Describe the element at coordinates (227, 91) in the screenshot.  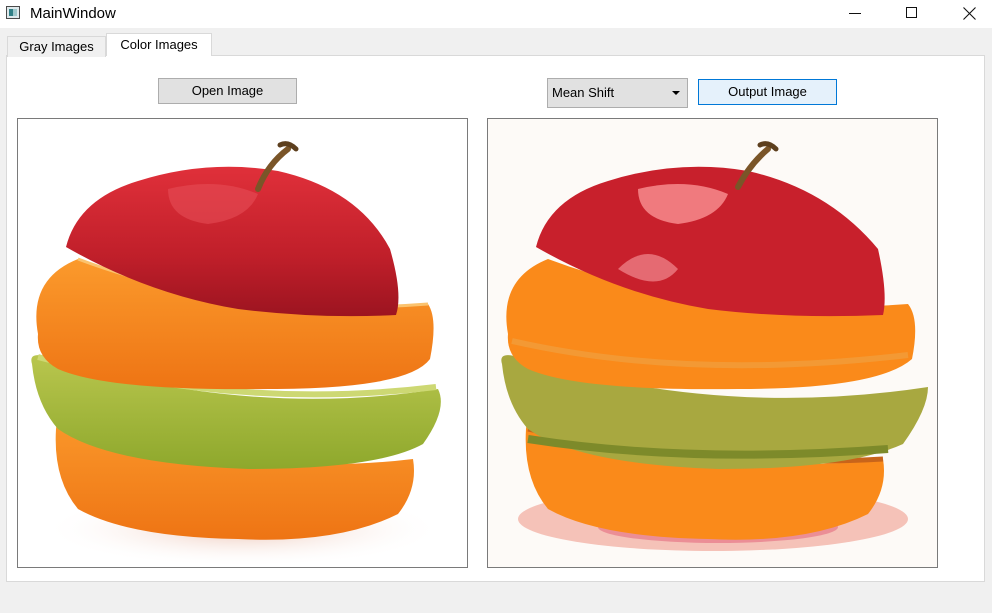
I see `open-image-button: Open Image` at that location.